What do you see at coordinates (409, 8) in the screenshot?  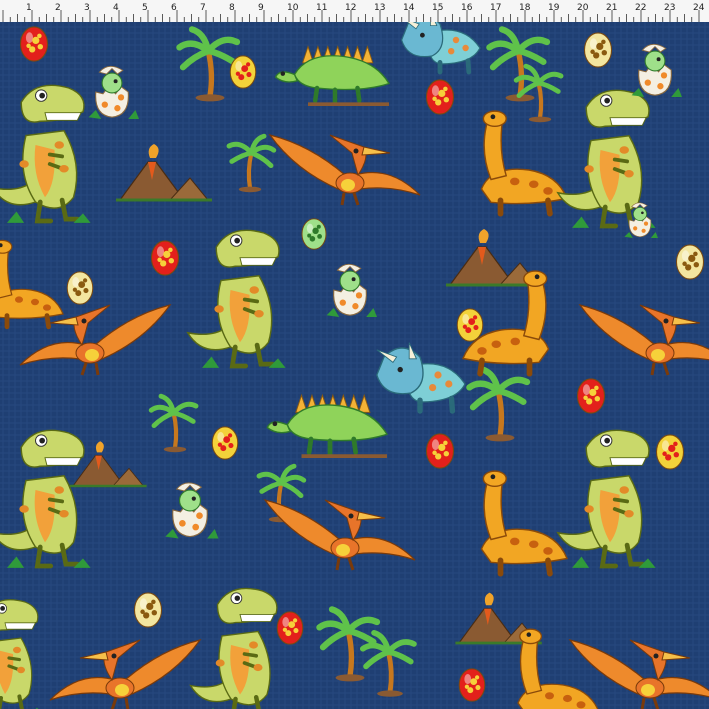 I see `ruler-label: 14` at bounding box center [409, 8].